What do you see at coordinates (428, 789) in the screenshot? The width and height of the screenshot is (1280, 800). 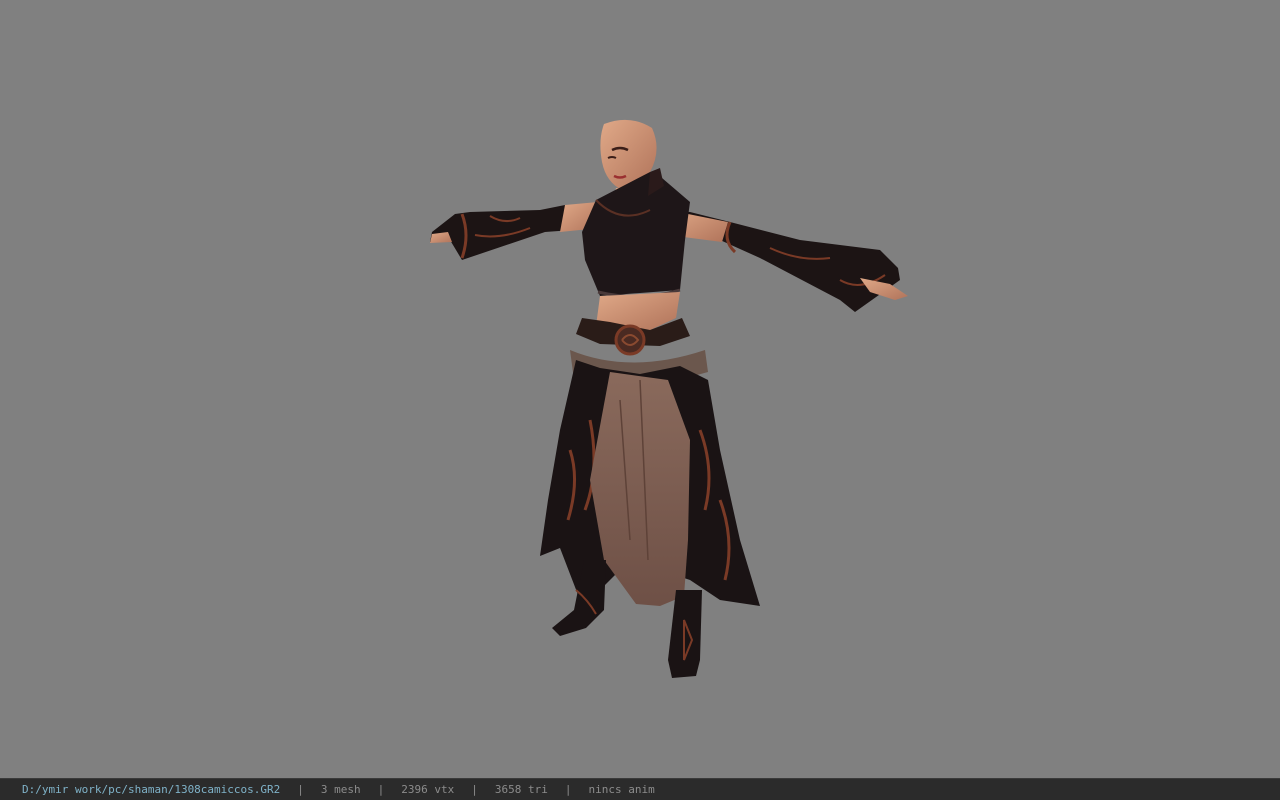 I see `vertex-count: 2396 vtx` at bounding box center [428, 789].